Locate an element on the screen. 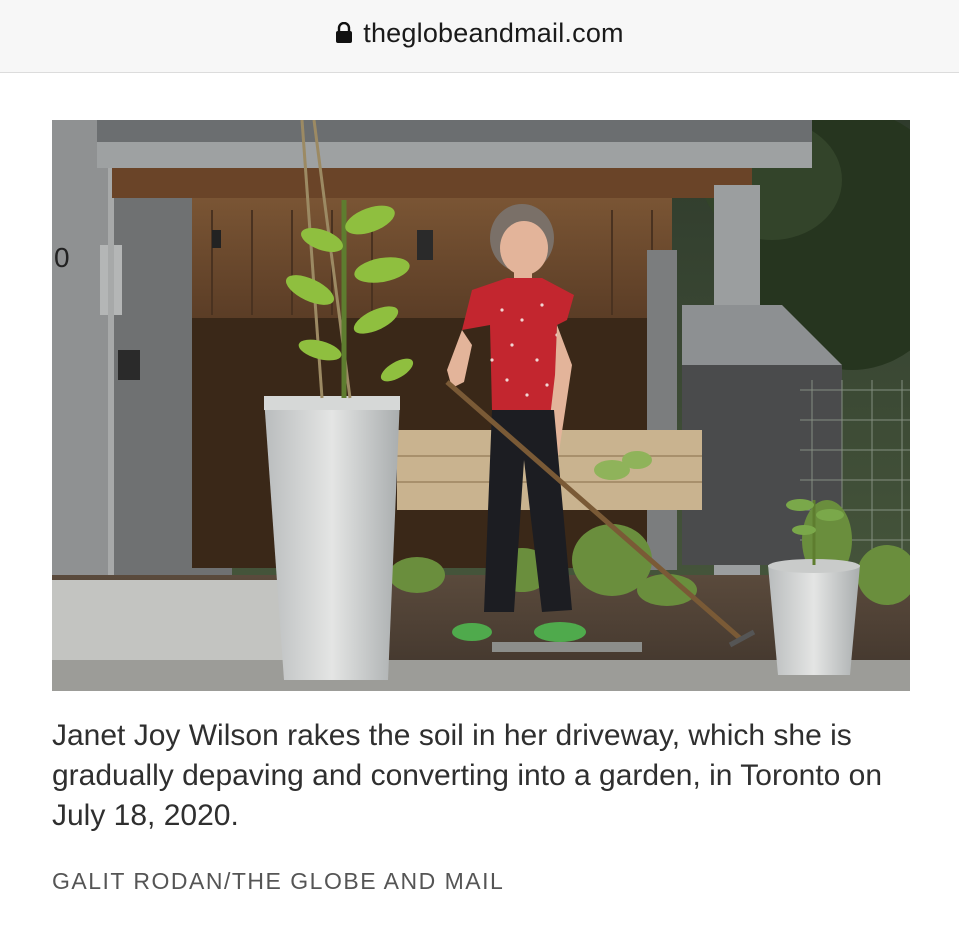 The height and width of the screenshot is (945, 959). photo-credit: GALIT RODAN/THE GLOBE AND MAIL is located at coordinates (278, 881).